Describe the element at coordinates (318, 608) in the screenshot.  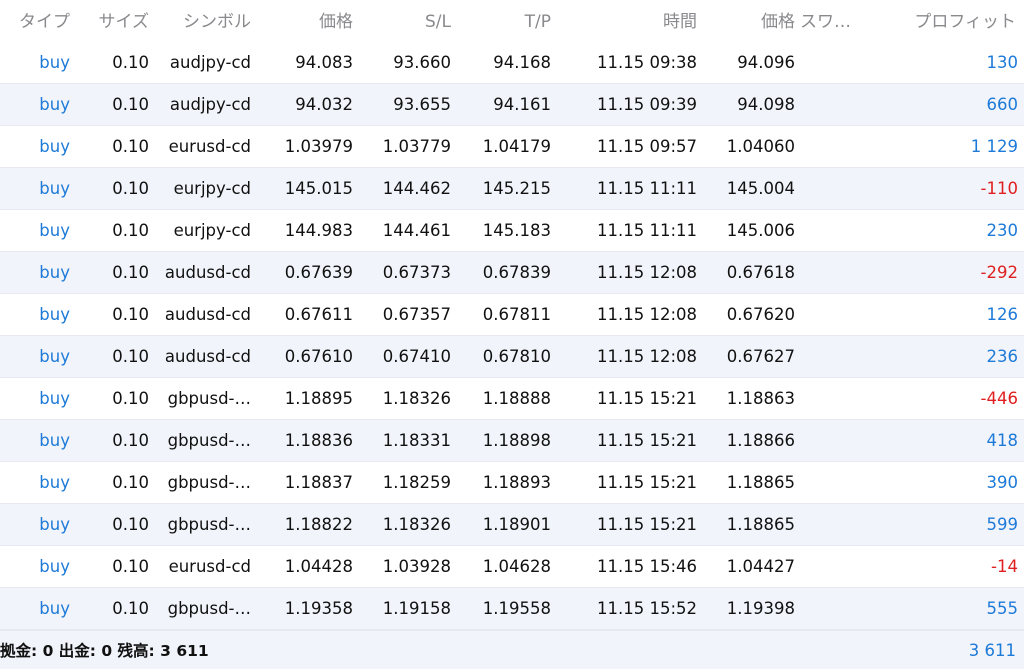
I see `trade-open-price: 1.19358` at that location.